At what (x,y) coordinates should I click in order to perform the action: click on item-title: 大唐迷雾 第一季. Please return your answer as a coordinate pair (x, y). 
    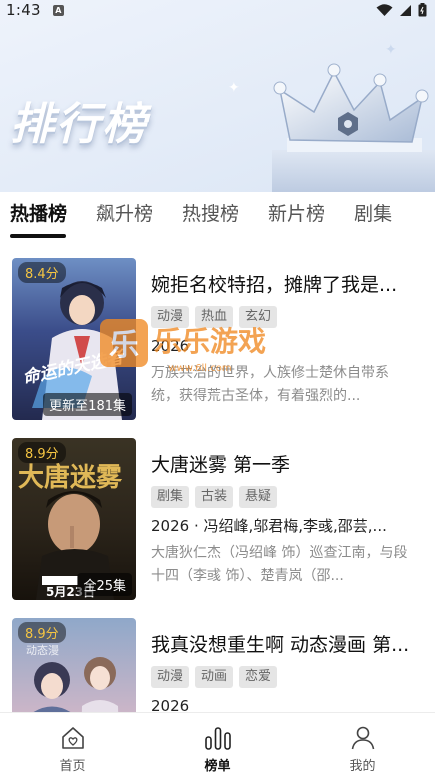
    Looking at the image, I should click on (283, 465).